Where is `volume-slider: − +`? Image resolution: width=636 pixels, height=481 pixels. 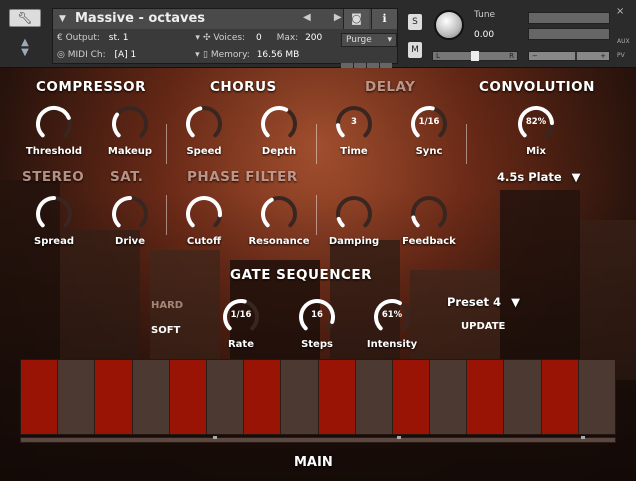 volume-slider: − + is located at coordinates (569, 56).